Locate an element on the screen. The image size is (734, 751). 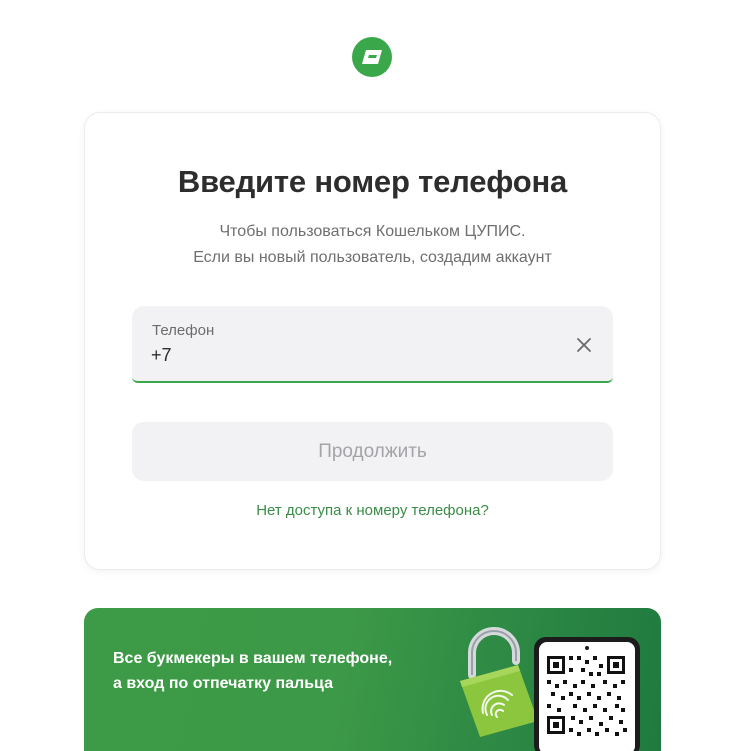
banner-line-2: а вход по отпечатку пальца is located at coordinates (223, 683).